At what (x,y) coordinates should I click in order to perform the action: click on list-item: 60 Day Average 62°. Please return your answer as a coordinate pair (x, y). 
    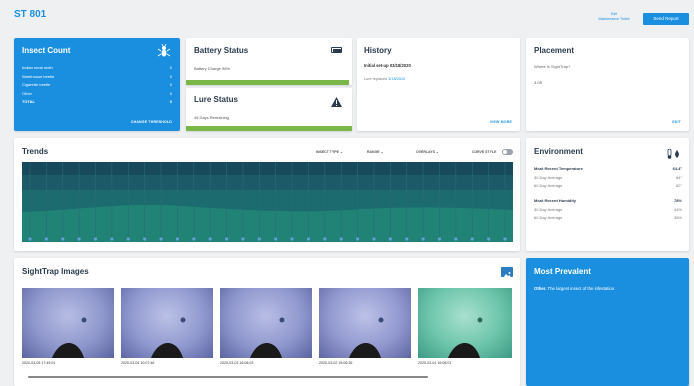
    Looking at the image, I should click on (608, 185).